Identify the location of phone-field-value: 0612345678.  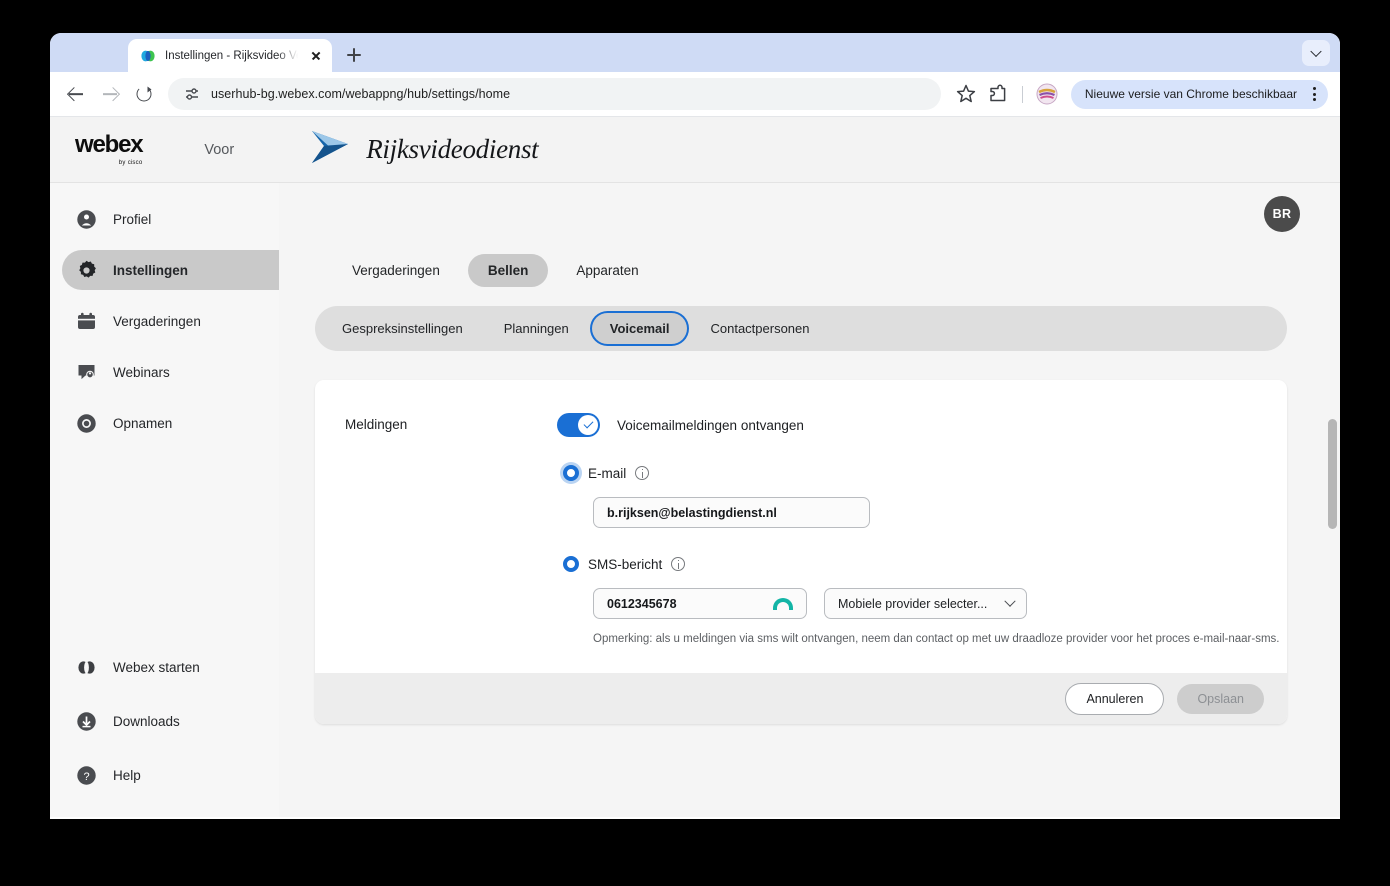
(642, 603).